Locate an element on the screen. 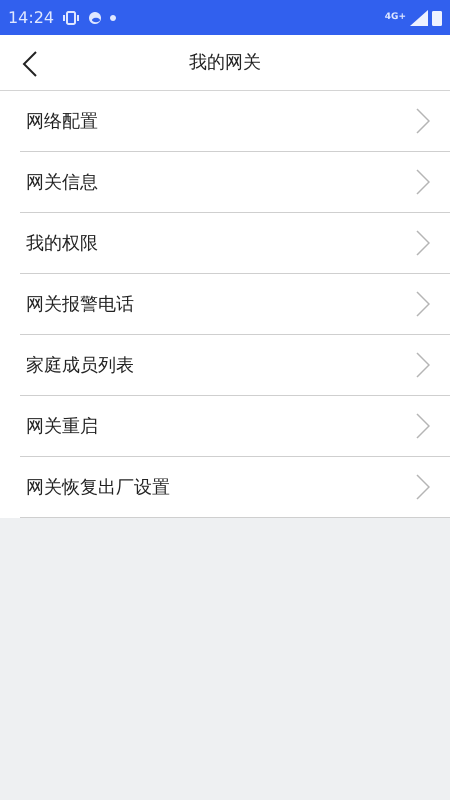  network-type: 4G+ is located at coordinates (395, 17).